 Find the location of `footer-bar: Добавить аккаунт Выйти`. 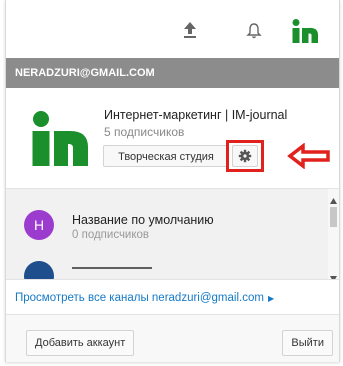

footer-bar: Добавить аккаунт Выйти is located at coordinates (172, 338).